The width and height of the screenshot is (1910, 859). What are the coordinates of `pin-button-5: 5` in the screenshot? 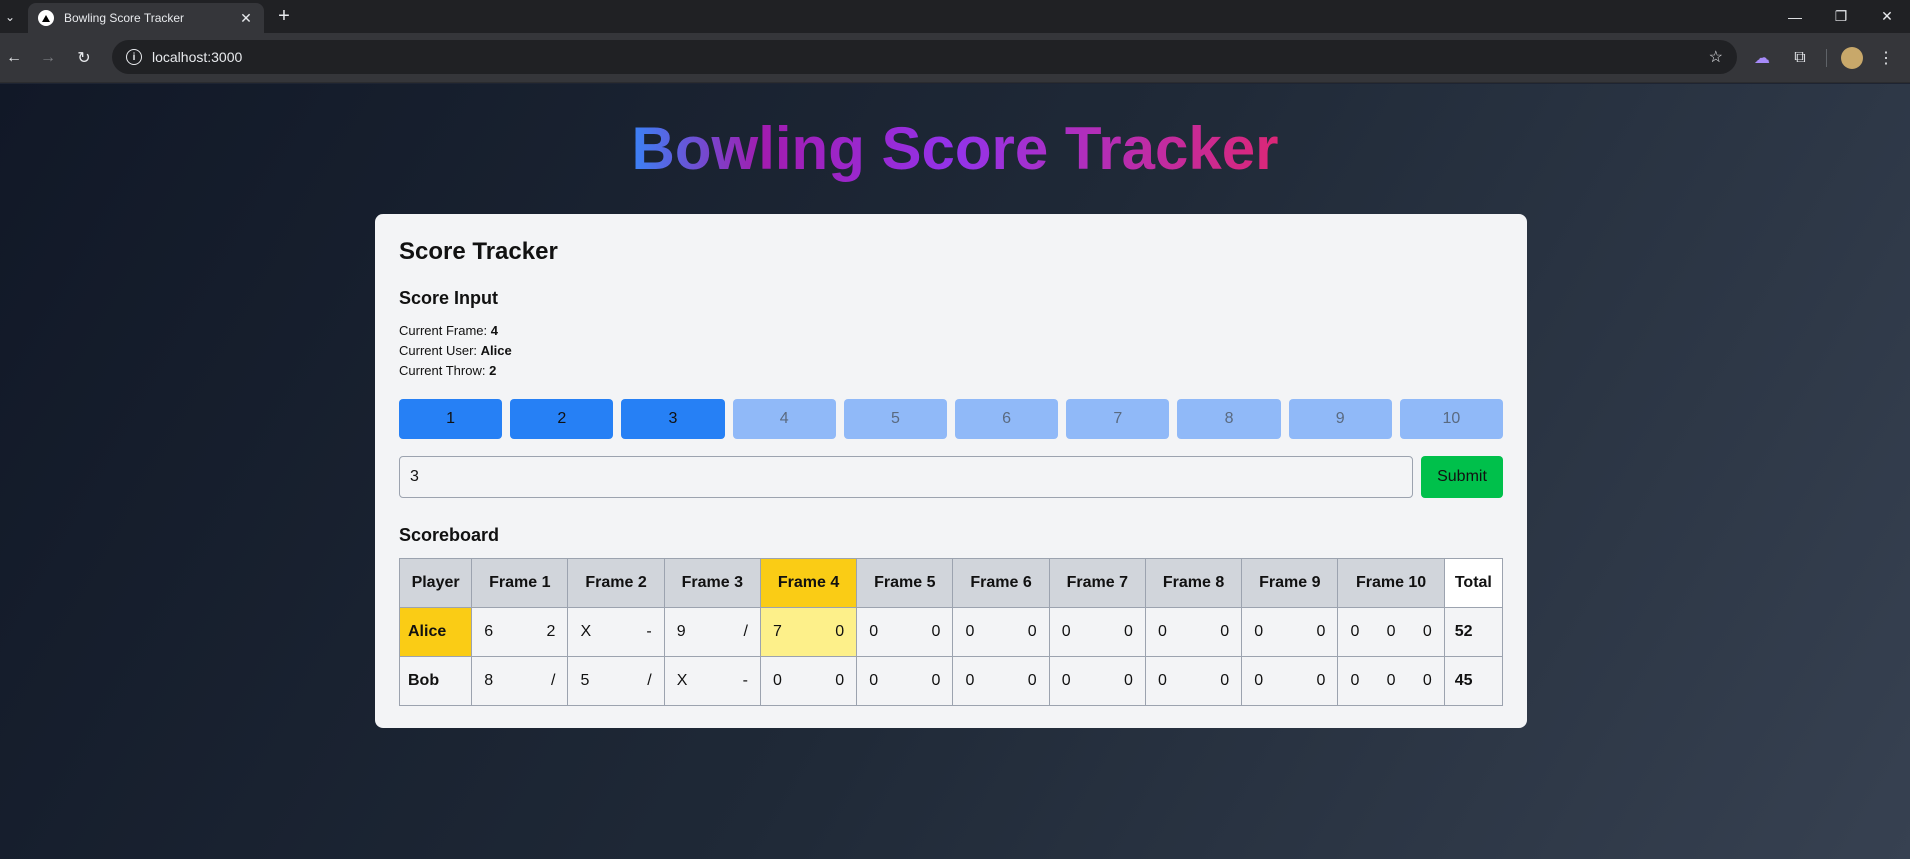 It's located at (895, 419).